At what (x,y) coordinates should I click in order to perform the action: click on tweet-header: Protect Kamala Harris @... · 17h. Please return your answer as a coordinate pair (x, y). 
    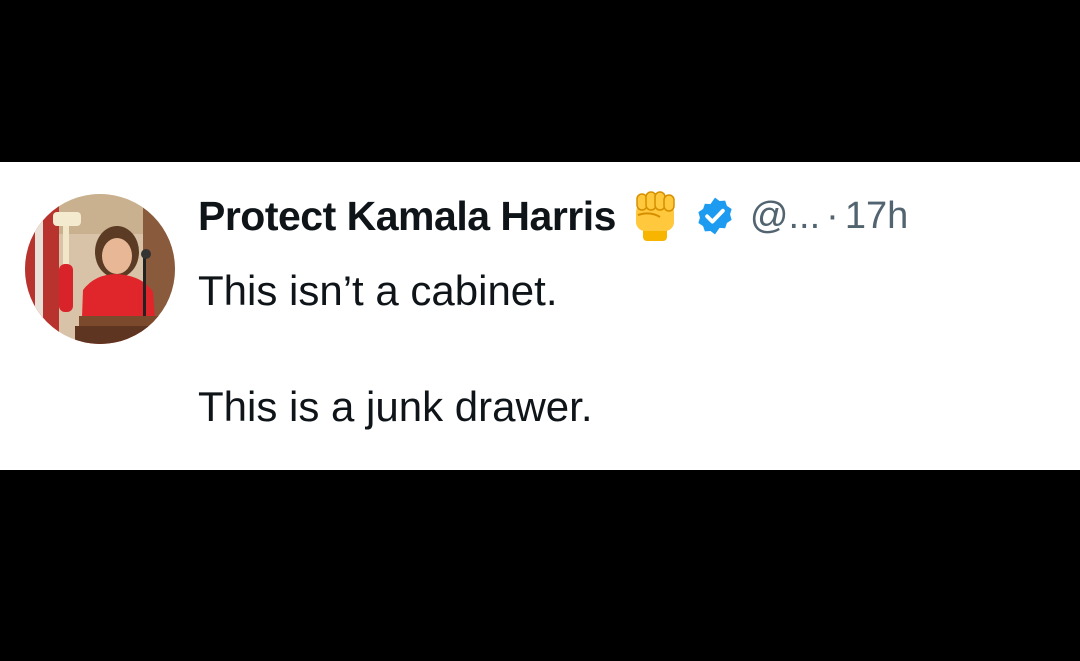
    Looking at the image, I should click on (553, 216).